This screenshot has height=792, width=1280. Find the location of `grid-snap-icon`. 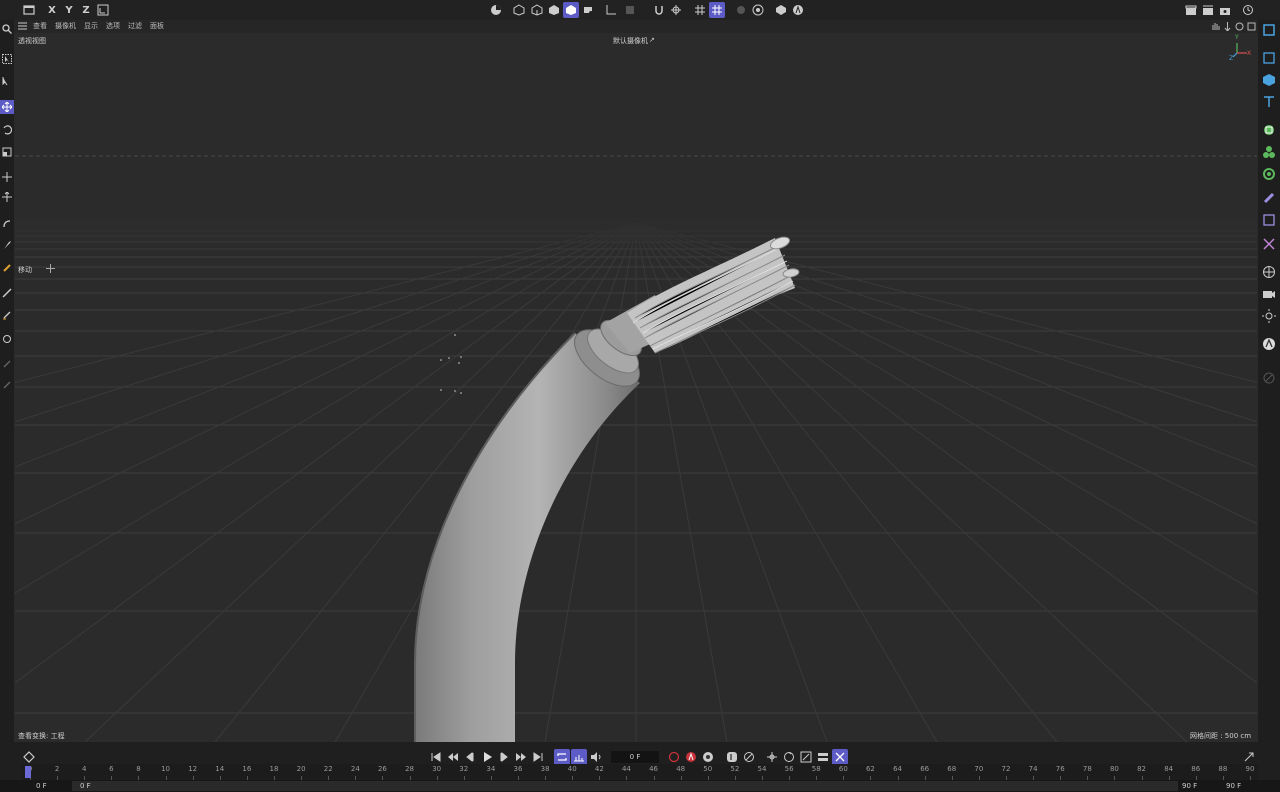

grid-snap-icon is located at coordinates (717, 10).